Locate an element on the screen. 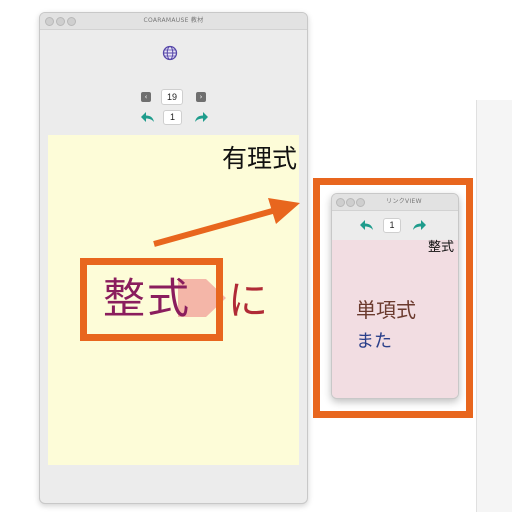 The width and height of the screenshot is (512, 512). link-view-highlight-frame is located at coordinates (393, 298).